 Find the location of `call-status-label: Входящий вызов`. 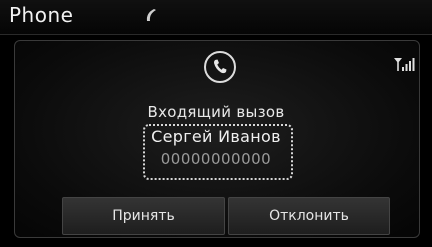

call-status-label: Входящий вызов is located at coordinates (216, 112).